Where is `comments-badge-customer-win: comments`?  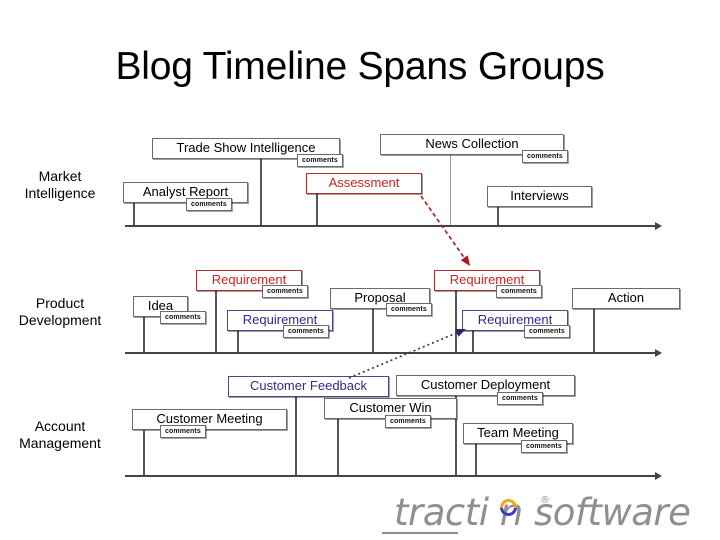
comments-badge-customer-win: comments is located at coordinates (408, 421).